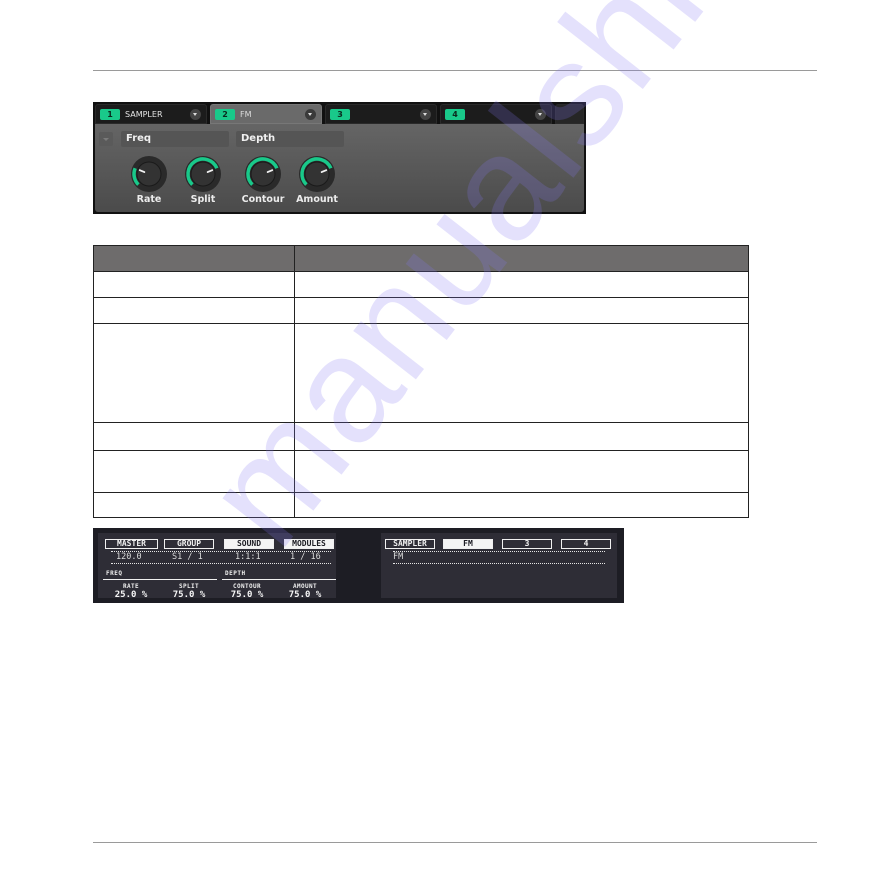 This screenshot has width=893, height=893. I want to click on slot-tab-empty, so click(569, 114).